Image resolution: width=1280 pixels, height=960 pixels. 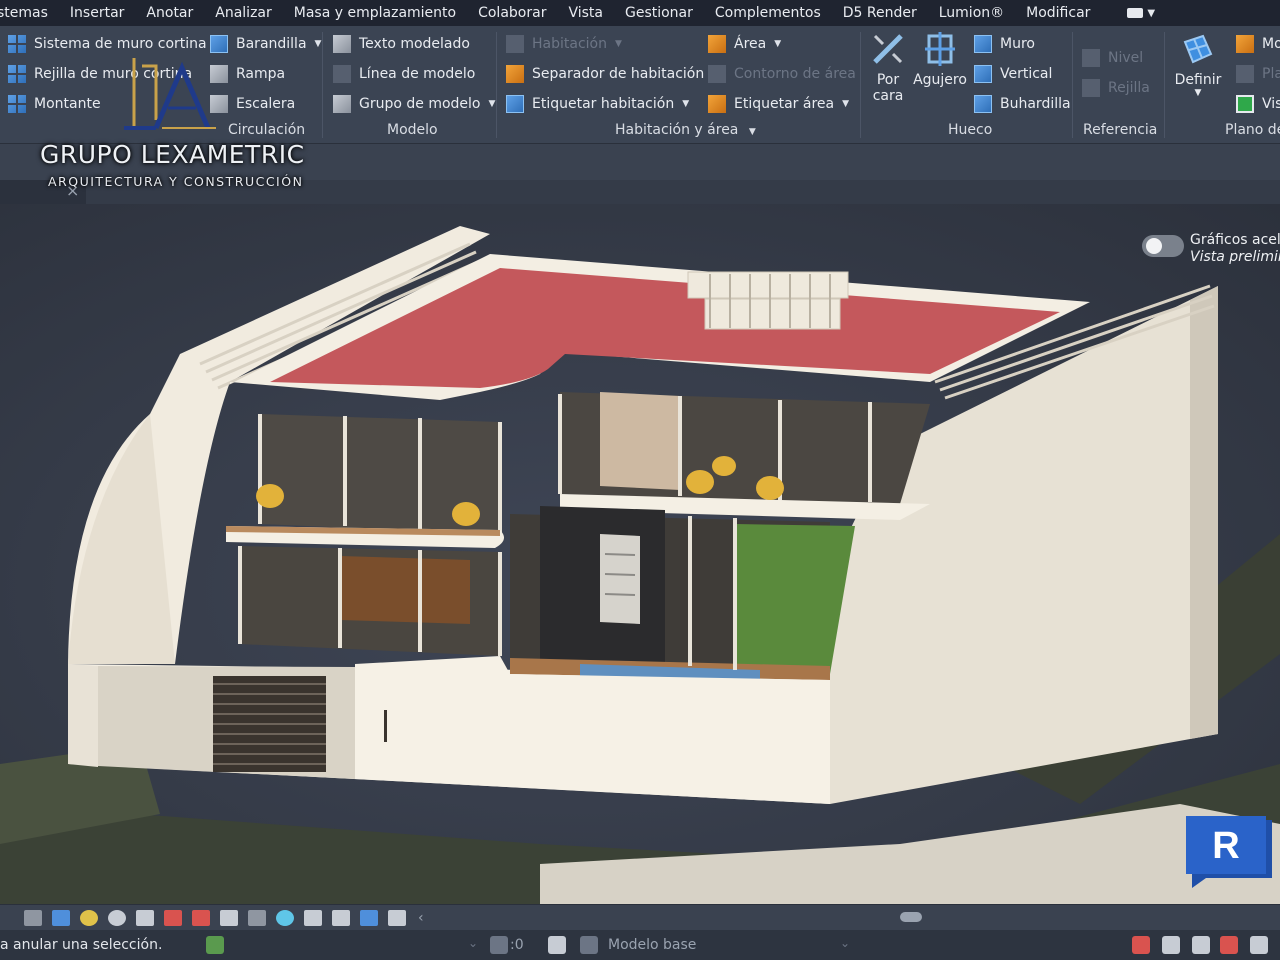 I want to click on agujero-button: Agujero, so click(x=940, y=60).